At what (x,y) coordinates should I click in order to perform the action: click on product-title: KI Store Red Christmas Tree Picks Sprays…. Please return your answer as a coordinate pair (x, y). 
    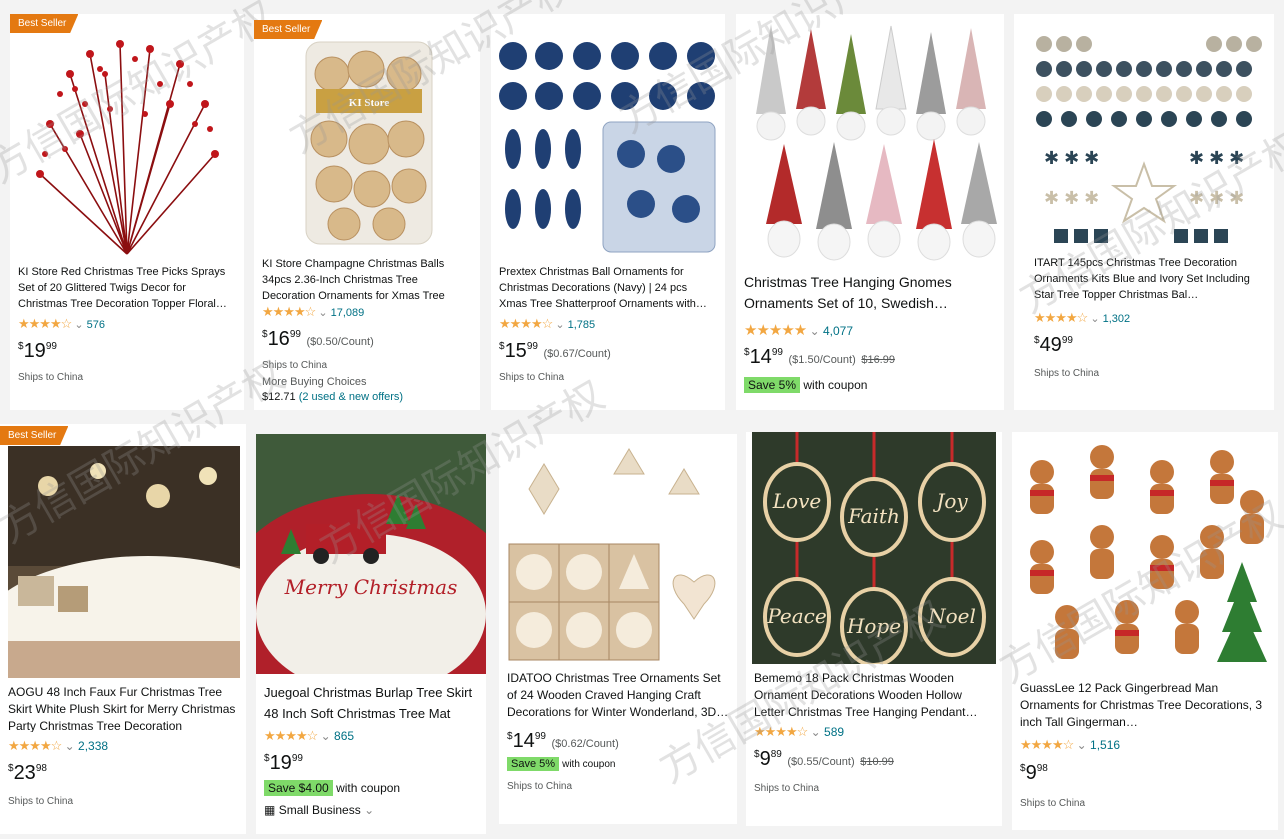
    Looking at the image, I should click on (127, 288).